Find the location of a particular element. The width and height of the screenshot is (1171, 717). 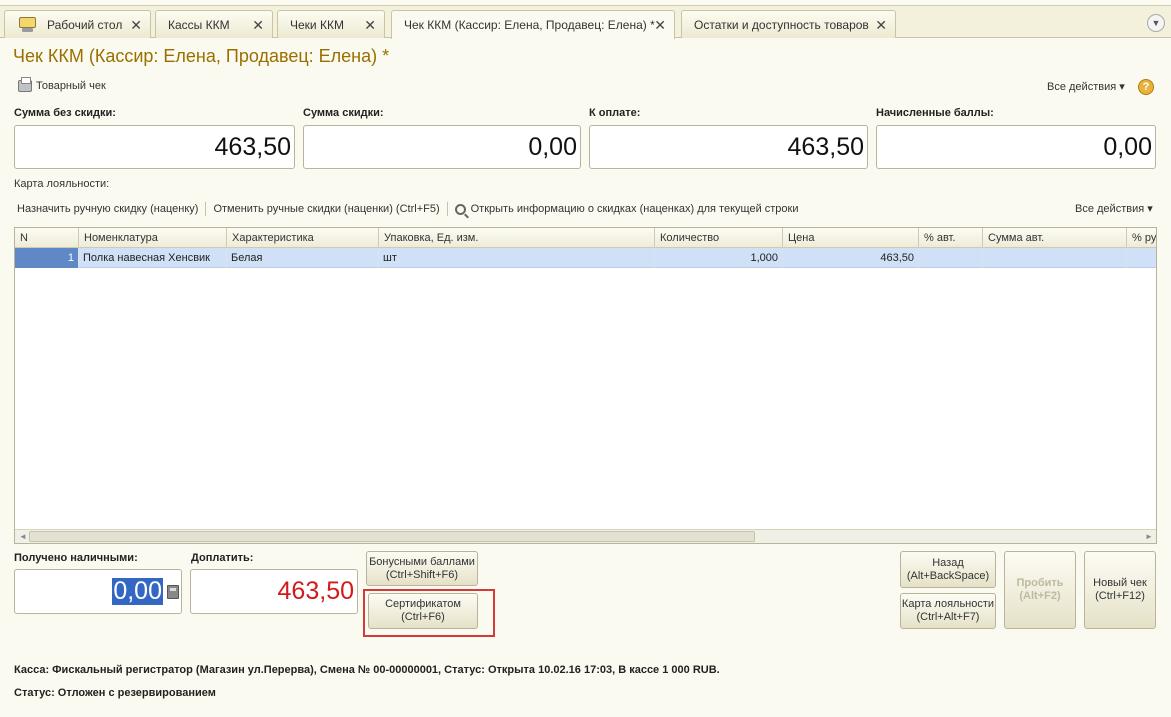

cell-n: 1 is located at coordinates (47, 258).